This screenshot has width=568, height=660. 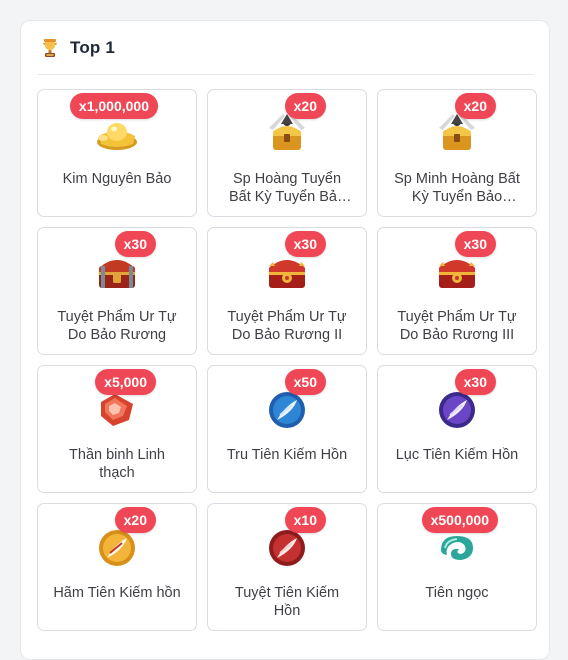 What do you see at coordinates (457, 153) in the screenshot?
I see `reward-card: x20 Sp Minh Hoàng Bất Kỳ Tuyển Bảo Rương` at bounding box center [457, 153].